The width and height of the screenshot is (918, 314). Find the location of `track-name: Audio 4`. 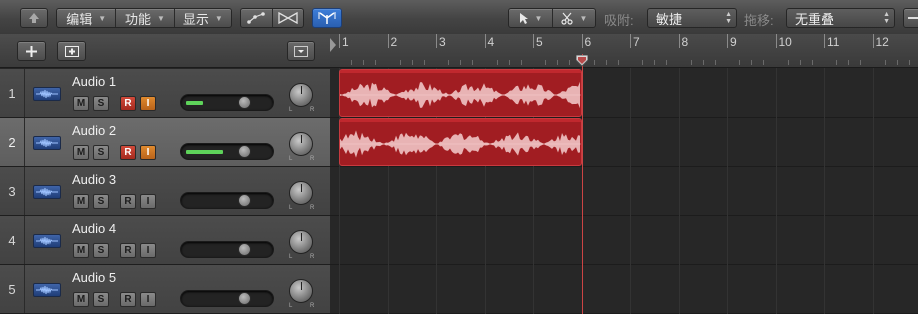

track-name: Audio 4 is located at coordinates (94, 228).